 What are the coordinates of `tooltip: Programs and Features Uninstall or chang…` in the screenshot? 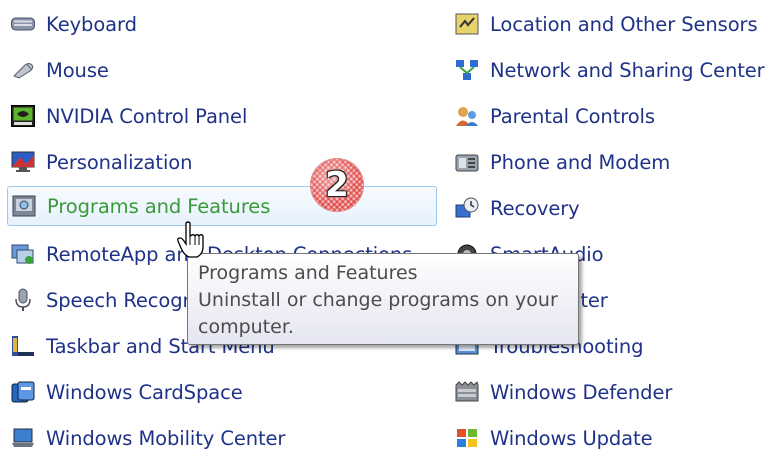 It's located at (383, 299).